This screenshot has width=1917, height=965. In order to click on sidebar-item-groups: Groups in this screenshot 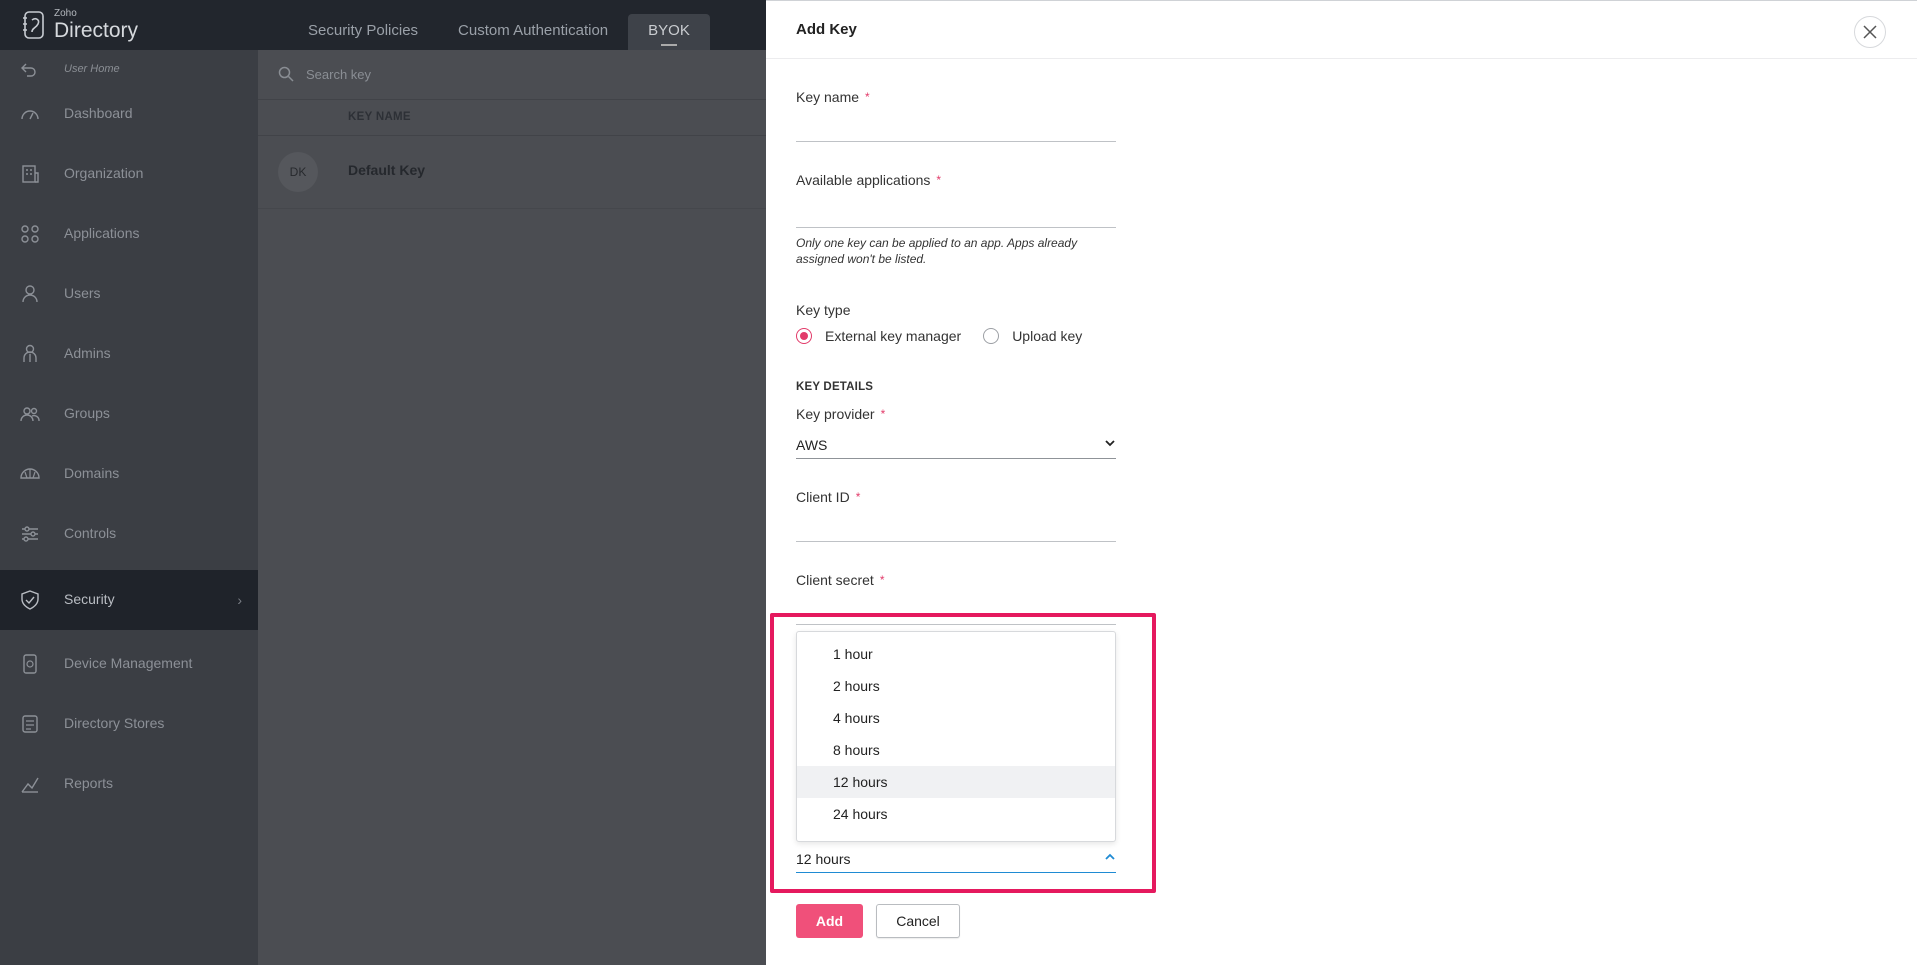, I will do `click(129, 414)`.